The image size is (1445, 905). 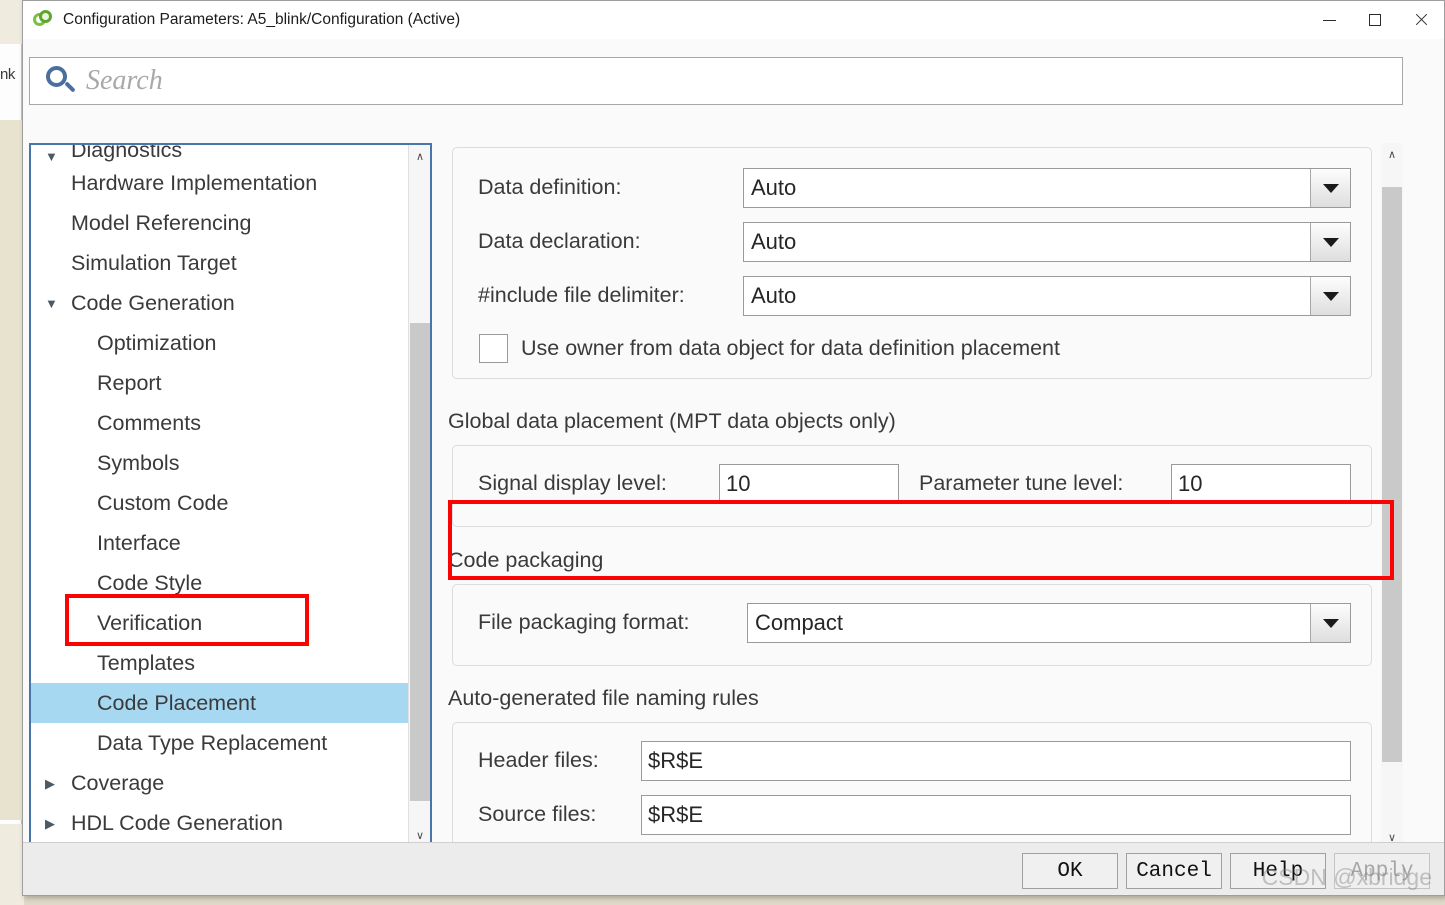 What do you see at coordinates (61, 81) in the screenshot?
I see `search-icon` at bounding box center [61, 81].